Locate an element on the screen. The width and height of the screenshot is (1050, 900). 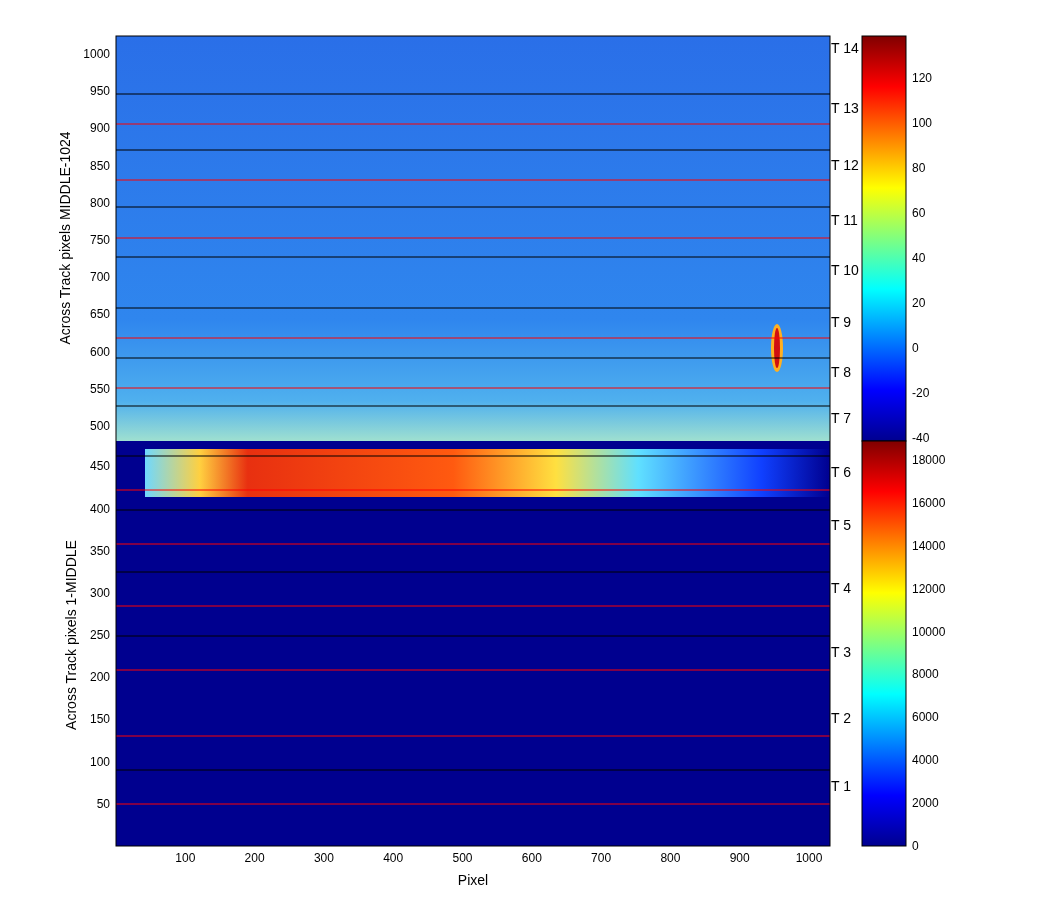
track-label: T 11 is located at coordinates (844, 220).